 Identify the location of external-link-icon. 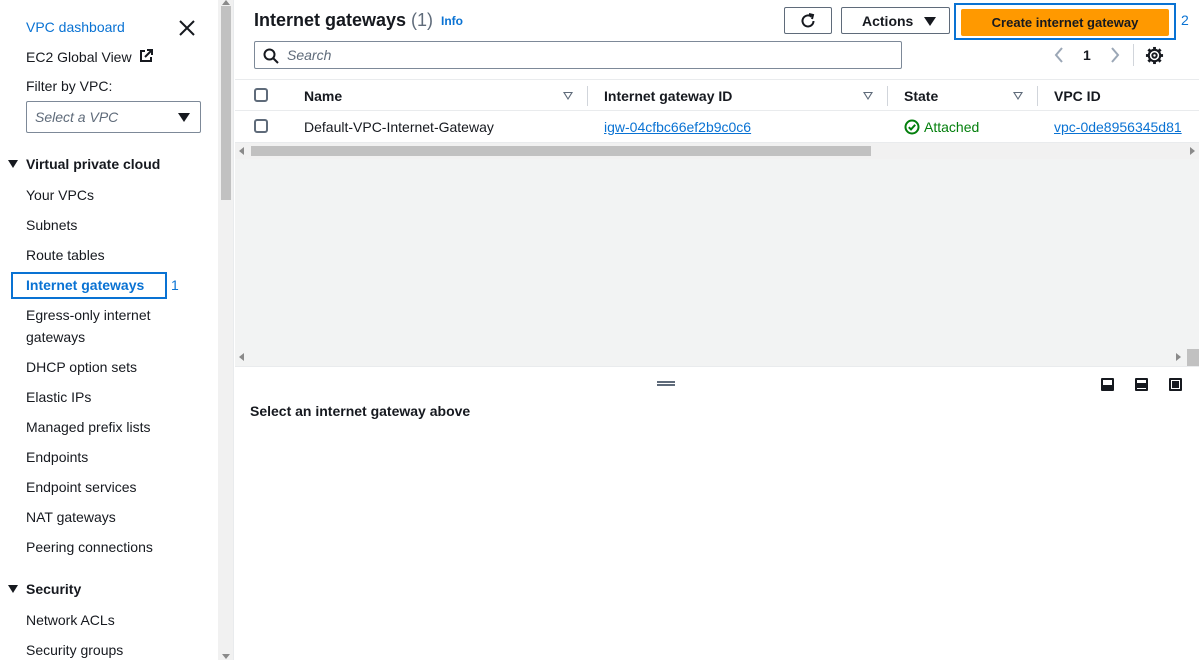
(147, 55).